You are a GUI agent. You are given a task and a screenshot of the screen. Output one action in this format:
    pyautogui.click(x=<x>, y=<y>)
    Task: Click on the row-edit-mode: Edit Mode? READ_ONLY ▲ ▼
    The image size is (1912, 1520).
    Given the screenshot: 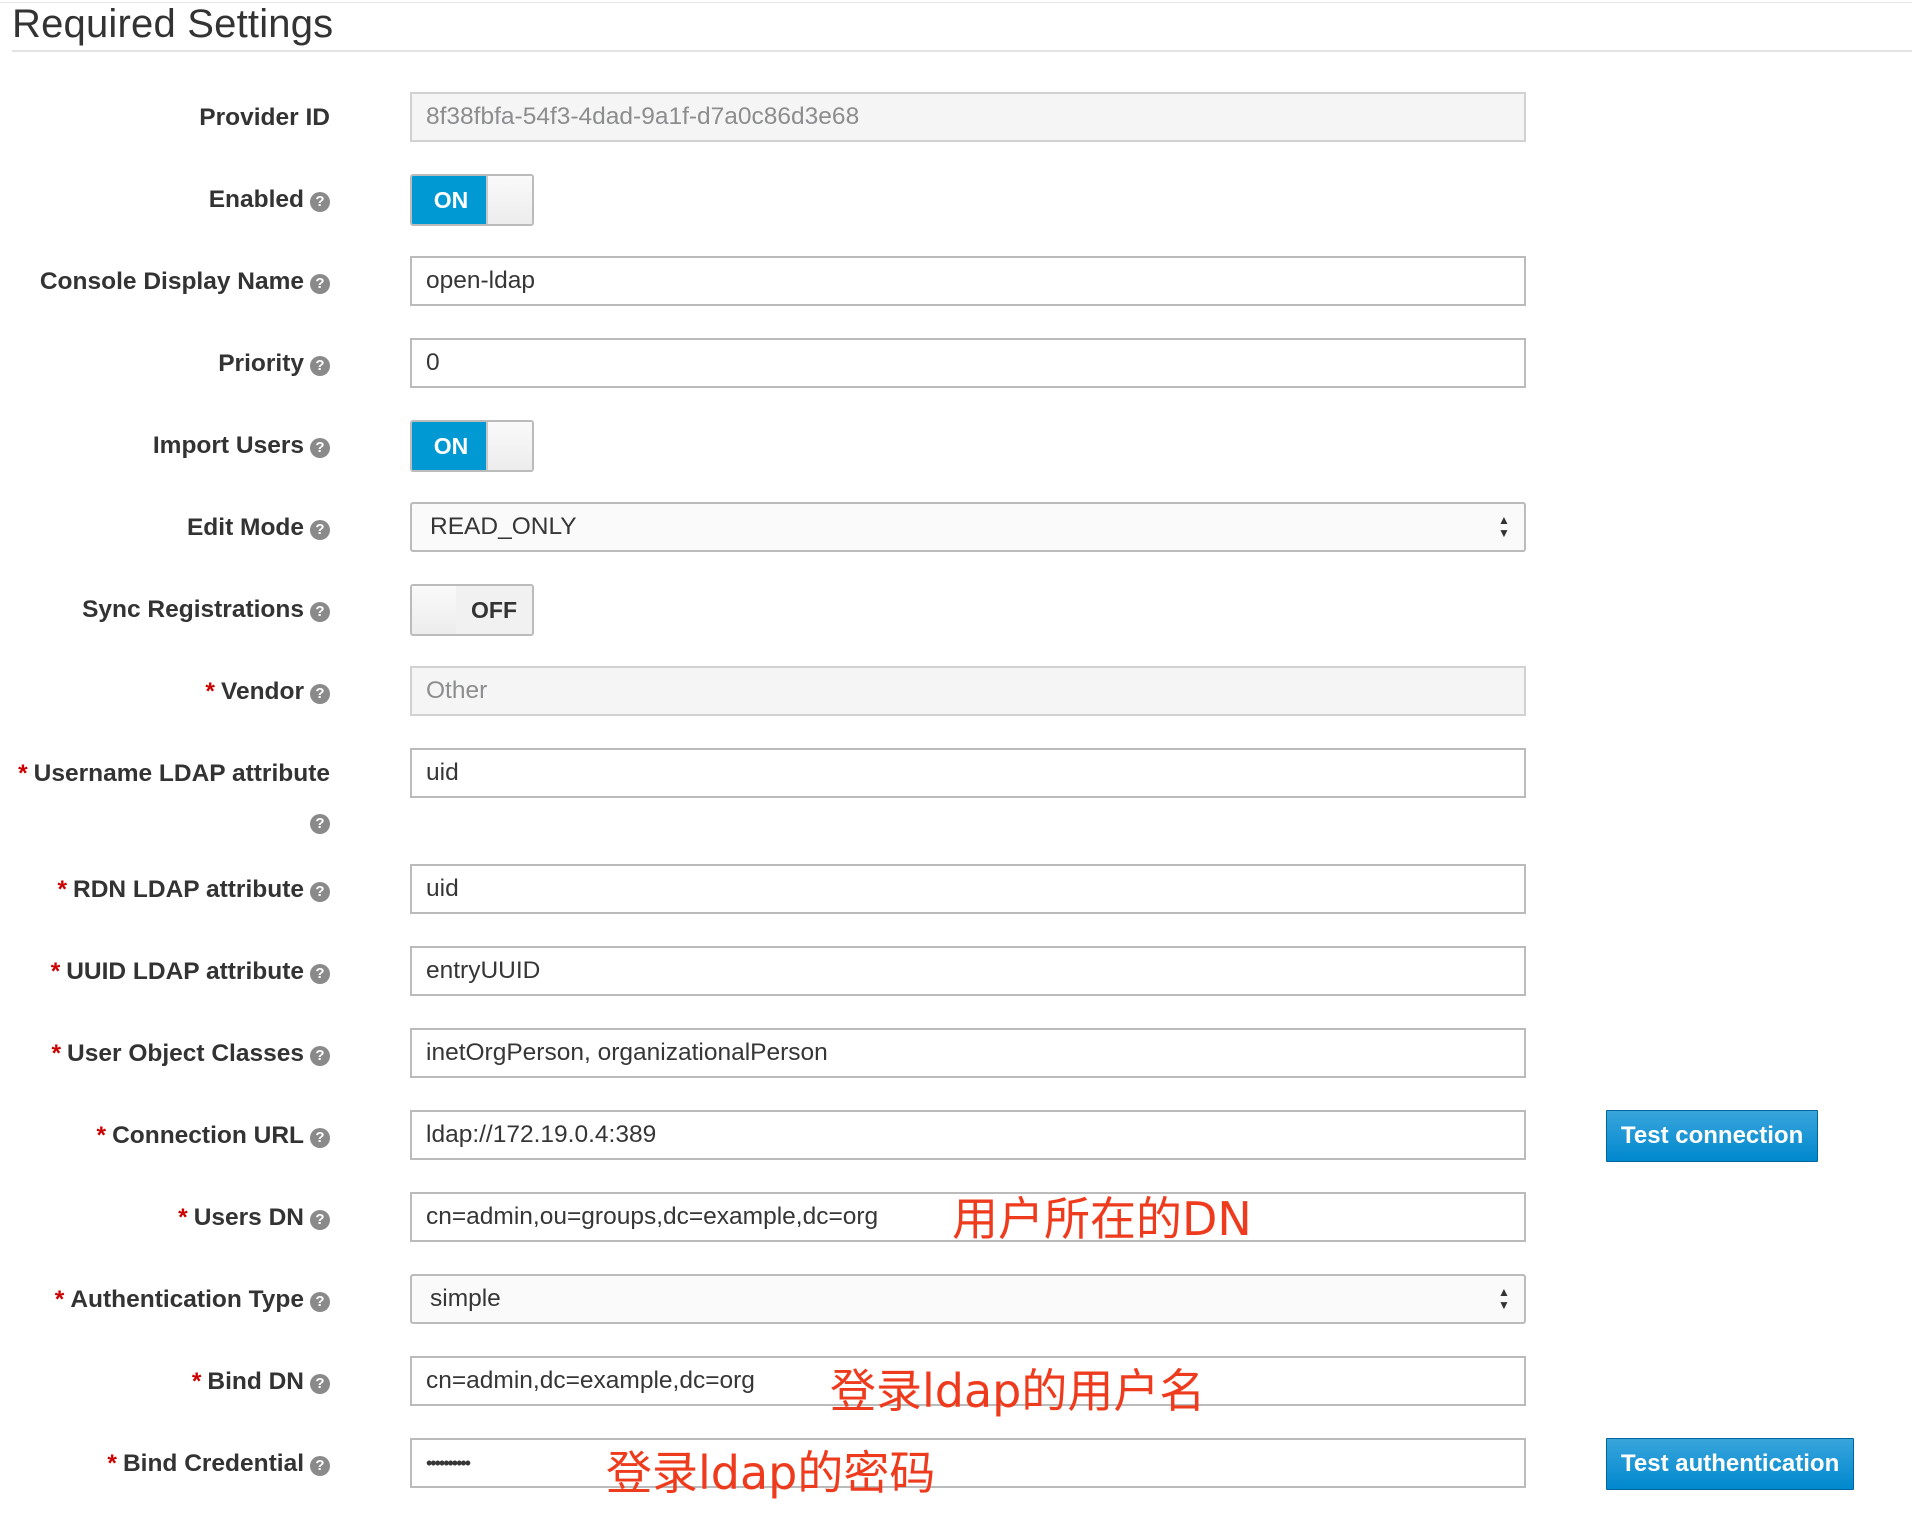 What is the action you would take?
    pyautogui.click(x=956, y=528)
    